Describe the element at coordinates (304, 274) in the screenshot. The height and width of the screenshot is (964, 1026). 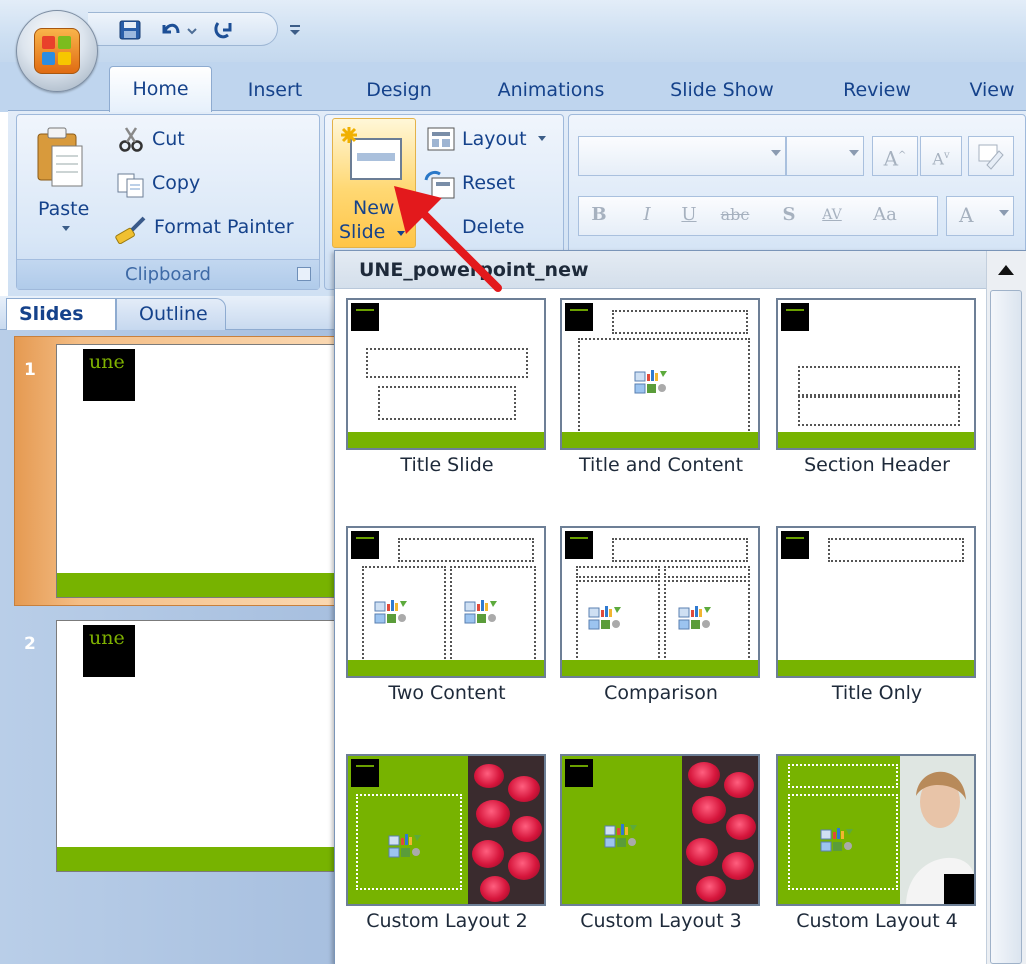
I see `dialog-launcher-icon` at that location.